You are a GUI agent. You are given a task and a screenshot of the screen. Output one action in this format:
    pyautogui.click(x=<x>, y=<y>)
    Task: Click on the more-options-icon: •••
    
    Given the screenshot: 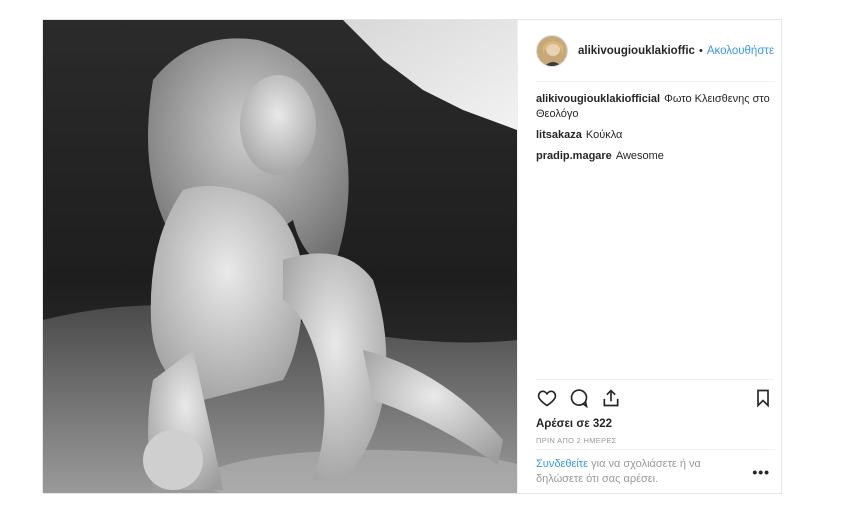 What is the action you would take?
    pyautogui.click(x=761, y=472)
    